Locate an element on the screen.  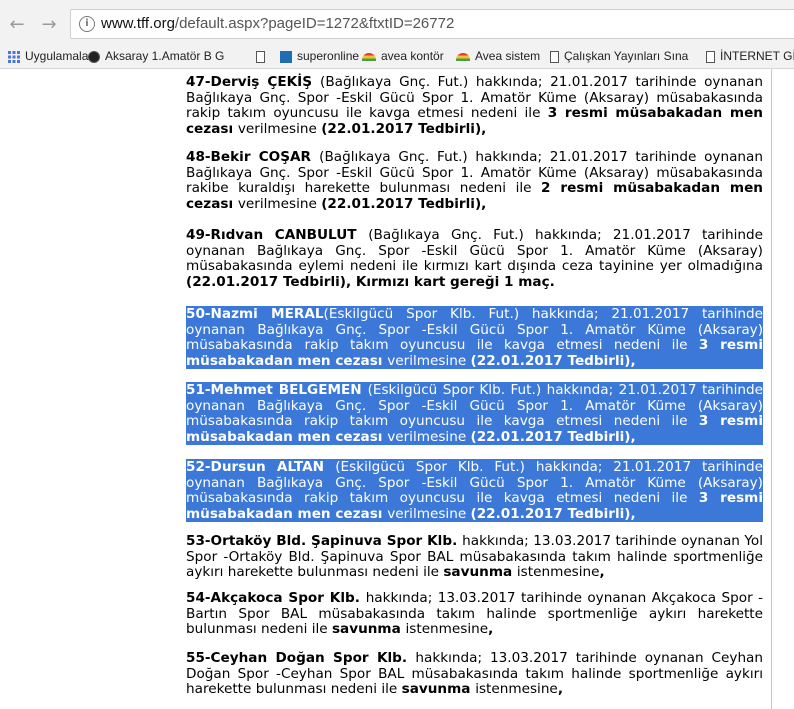
bookmark-label: Avea sistem is located at coordinates (508, 56).